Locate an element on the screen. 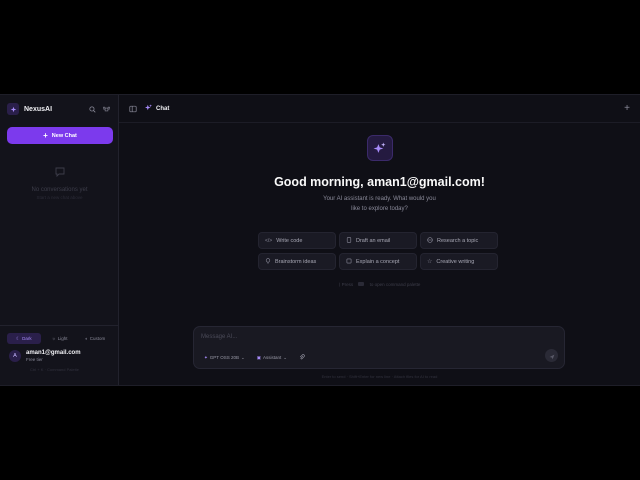  palette-hint-after: to open command palette is located at coordinates (395, 284).